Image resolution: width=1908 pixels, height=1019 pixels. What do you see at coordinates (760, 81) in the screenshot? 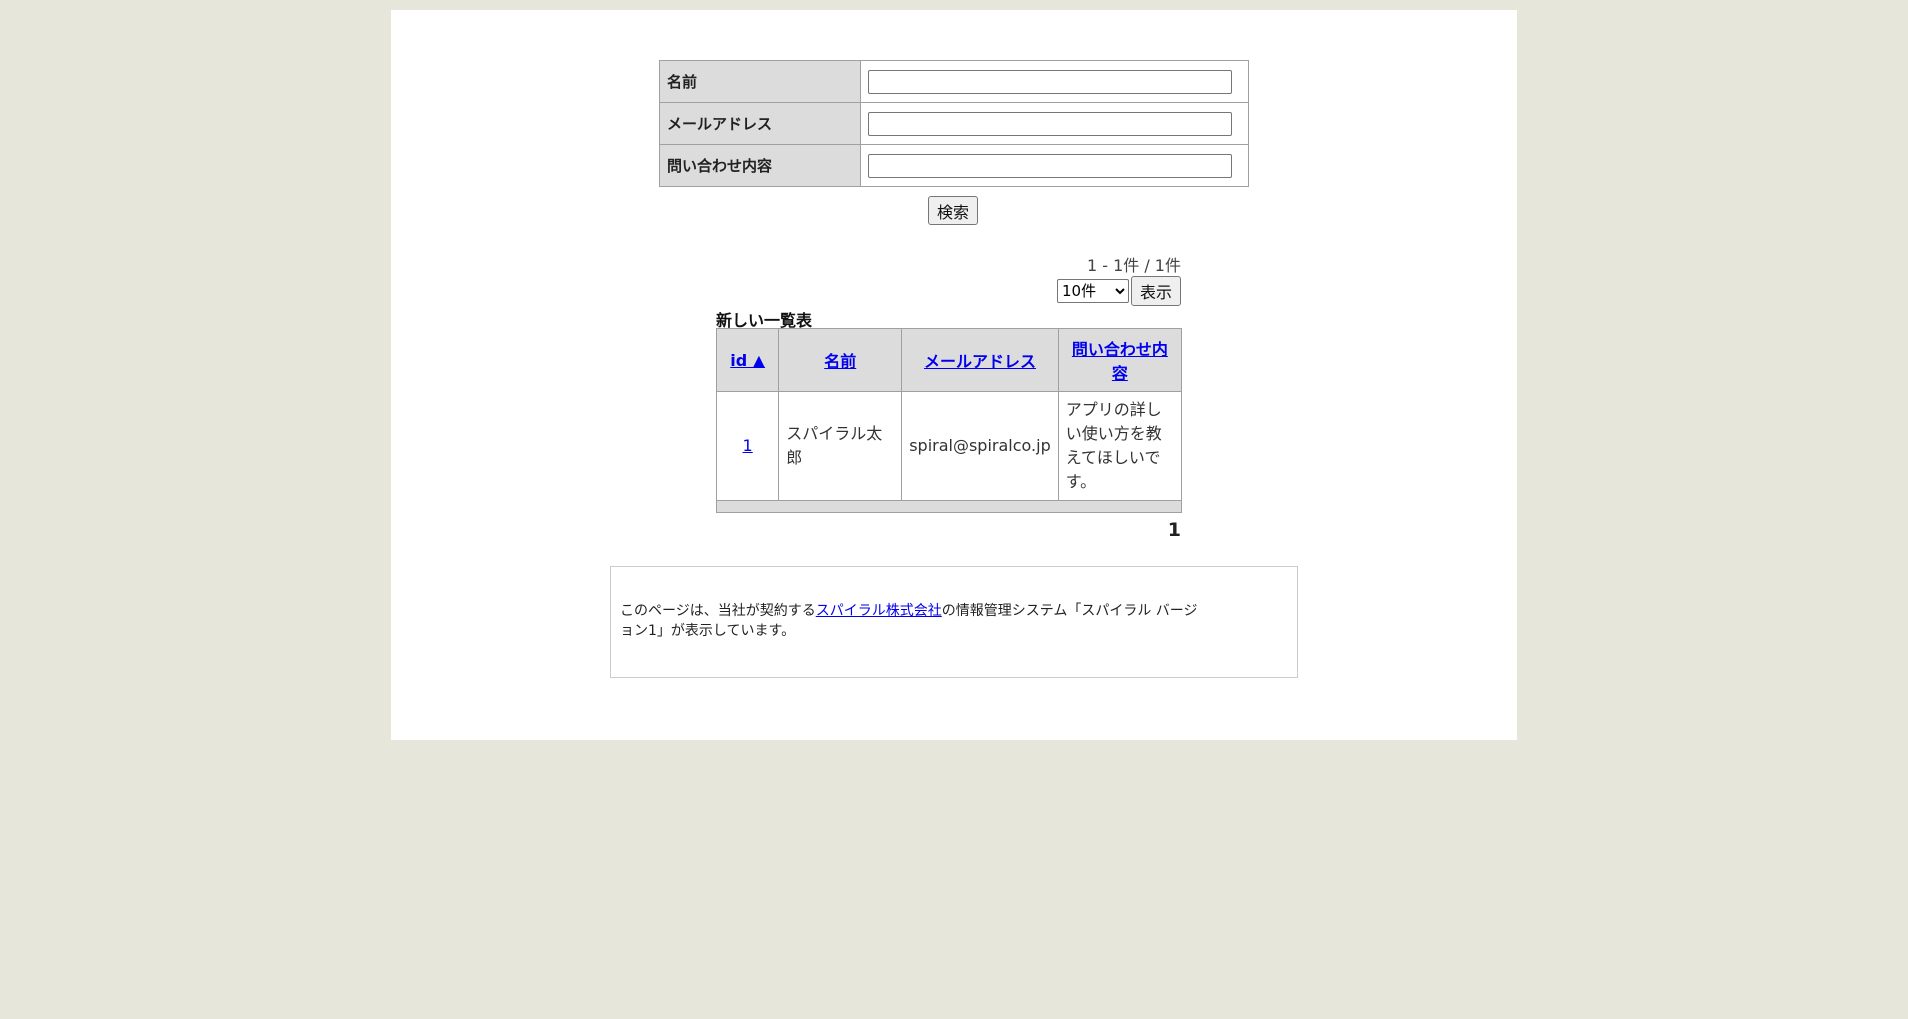
I see `name-label: 名前` at bounding box center [760, 81].